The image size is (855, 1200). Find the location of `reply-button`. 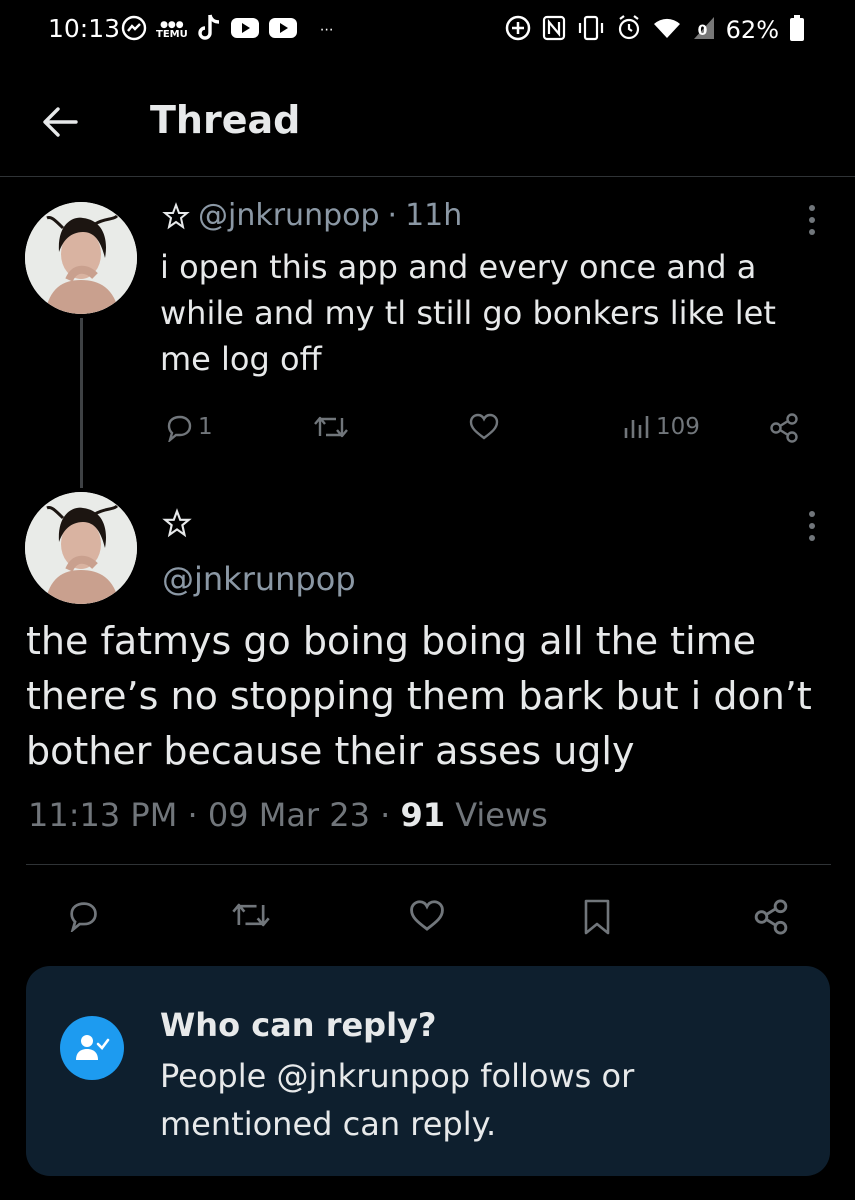

reply-button is located at coordinates (83, 915).